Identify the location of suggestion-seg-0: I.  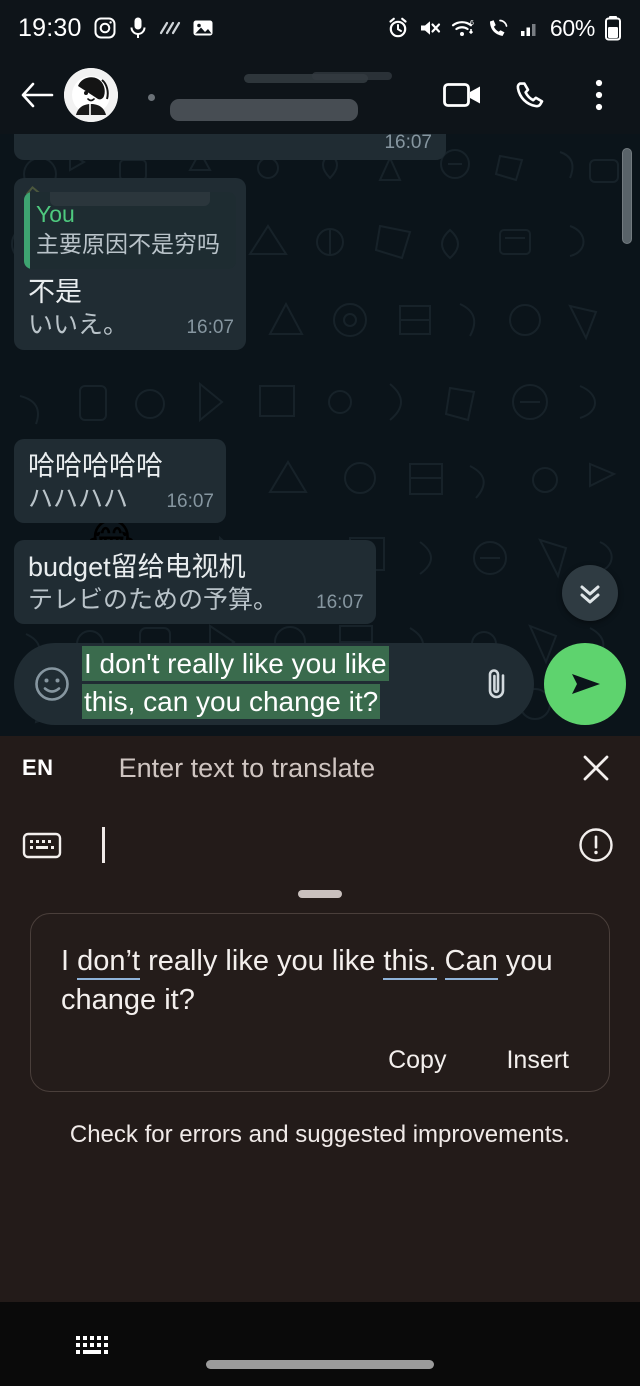
(69, 961).